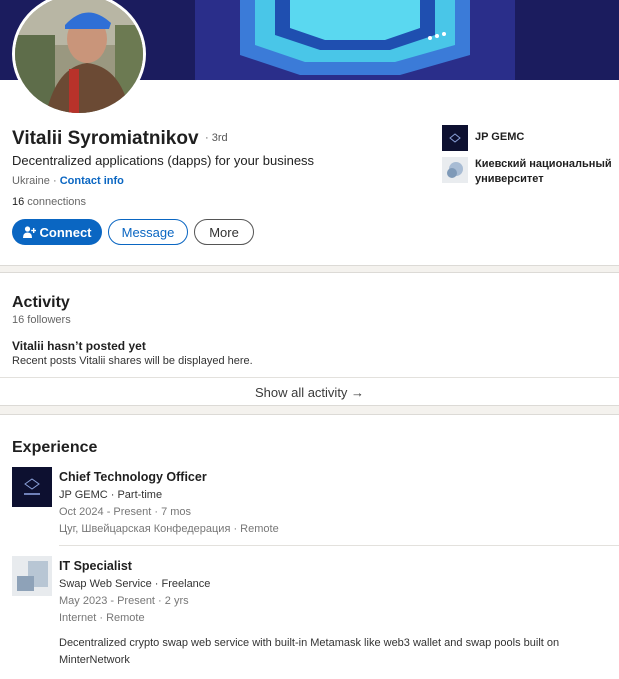  Describe the element at coordinates (135, 584) in the screenshot. I see `experience-company: Swap Web Service · Freelance` at that location.